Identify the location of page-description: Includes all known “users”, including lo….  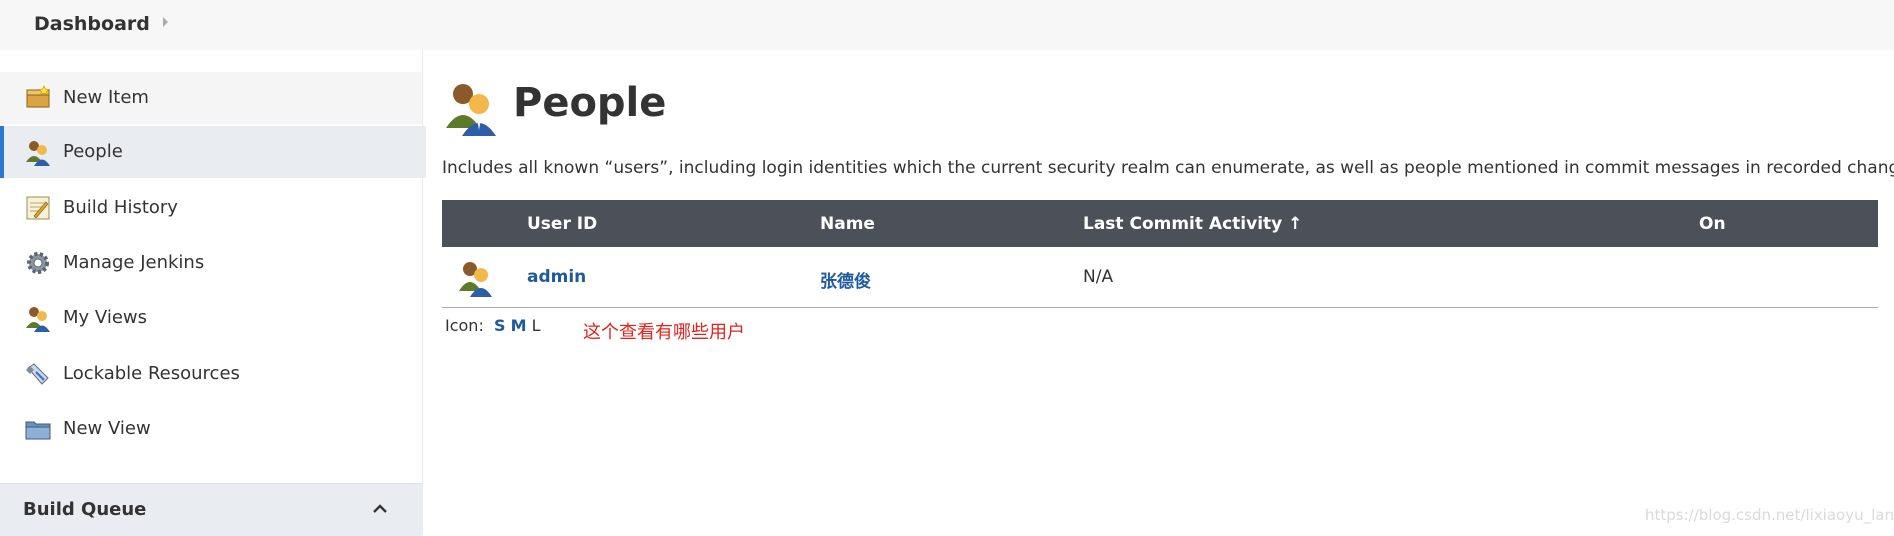
(1168, 168).